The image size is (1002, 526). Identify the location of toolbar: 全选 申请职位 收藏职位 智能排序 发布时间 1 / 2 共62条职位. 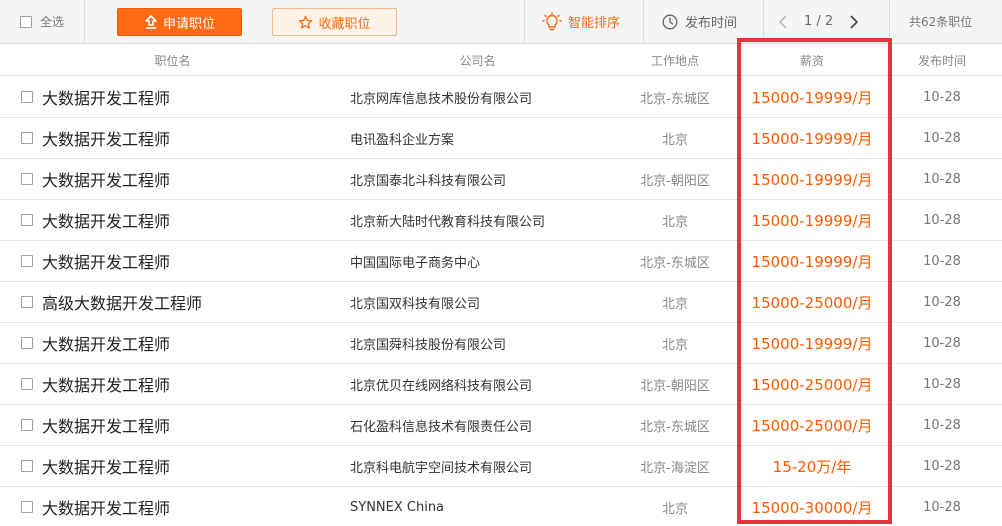
(501, 22).